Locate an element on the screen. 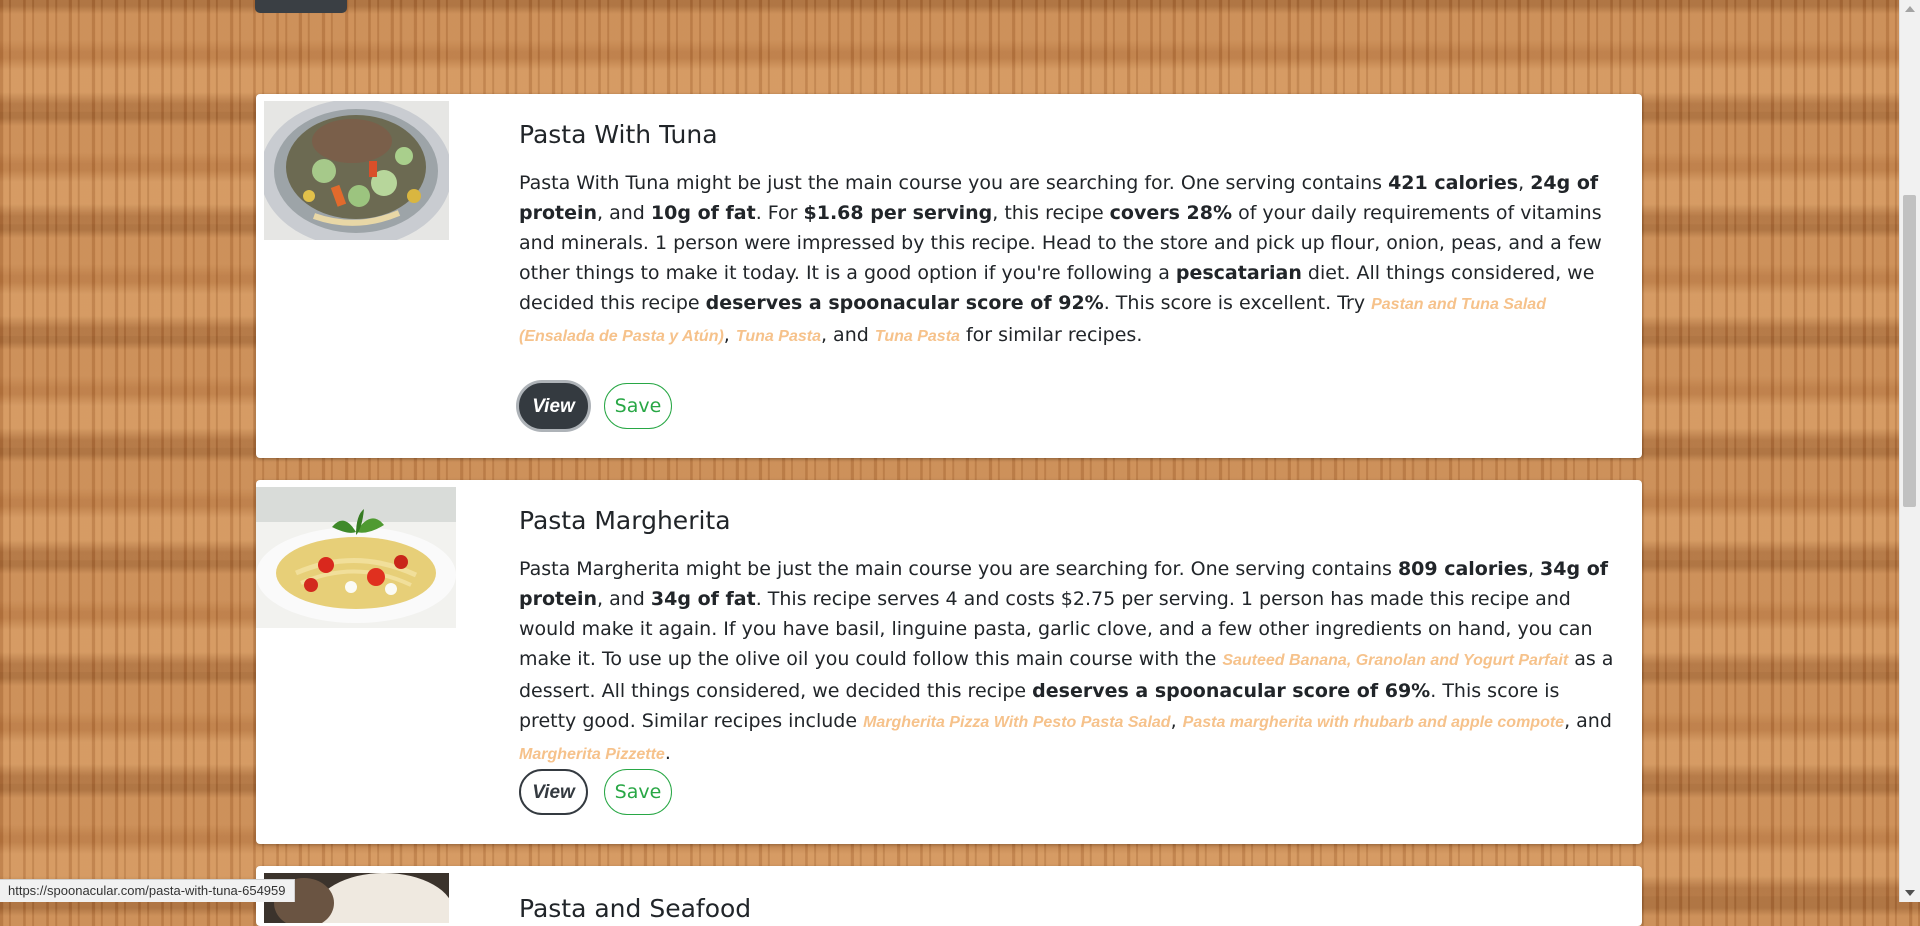 The width and height of the screenshot is (1920, 926). scrollbar-thumb is located at coordinates (1909, 351).